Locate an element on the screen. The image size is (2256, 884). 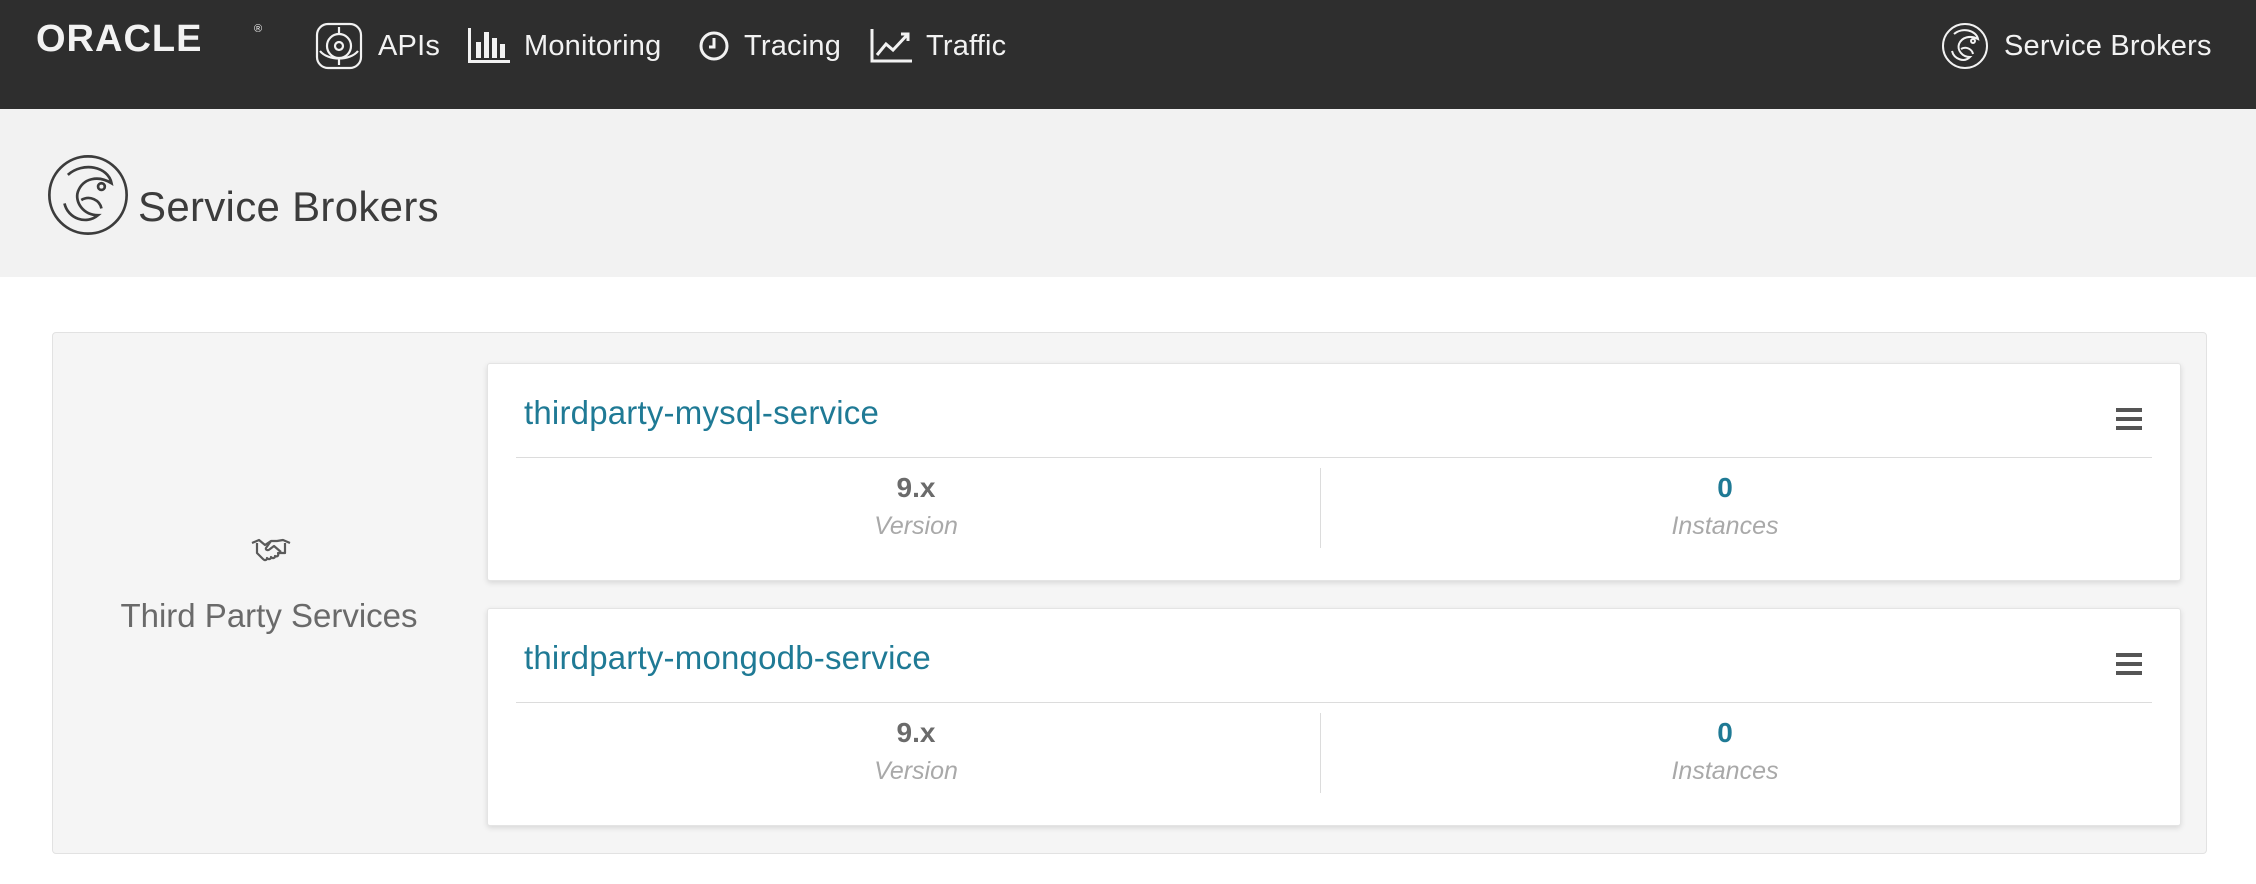
nav-label-tracing: Tracing is located at coordinates (793, 45).